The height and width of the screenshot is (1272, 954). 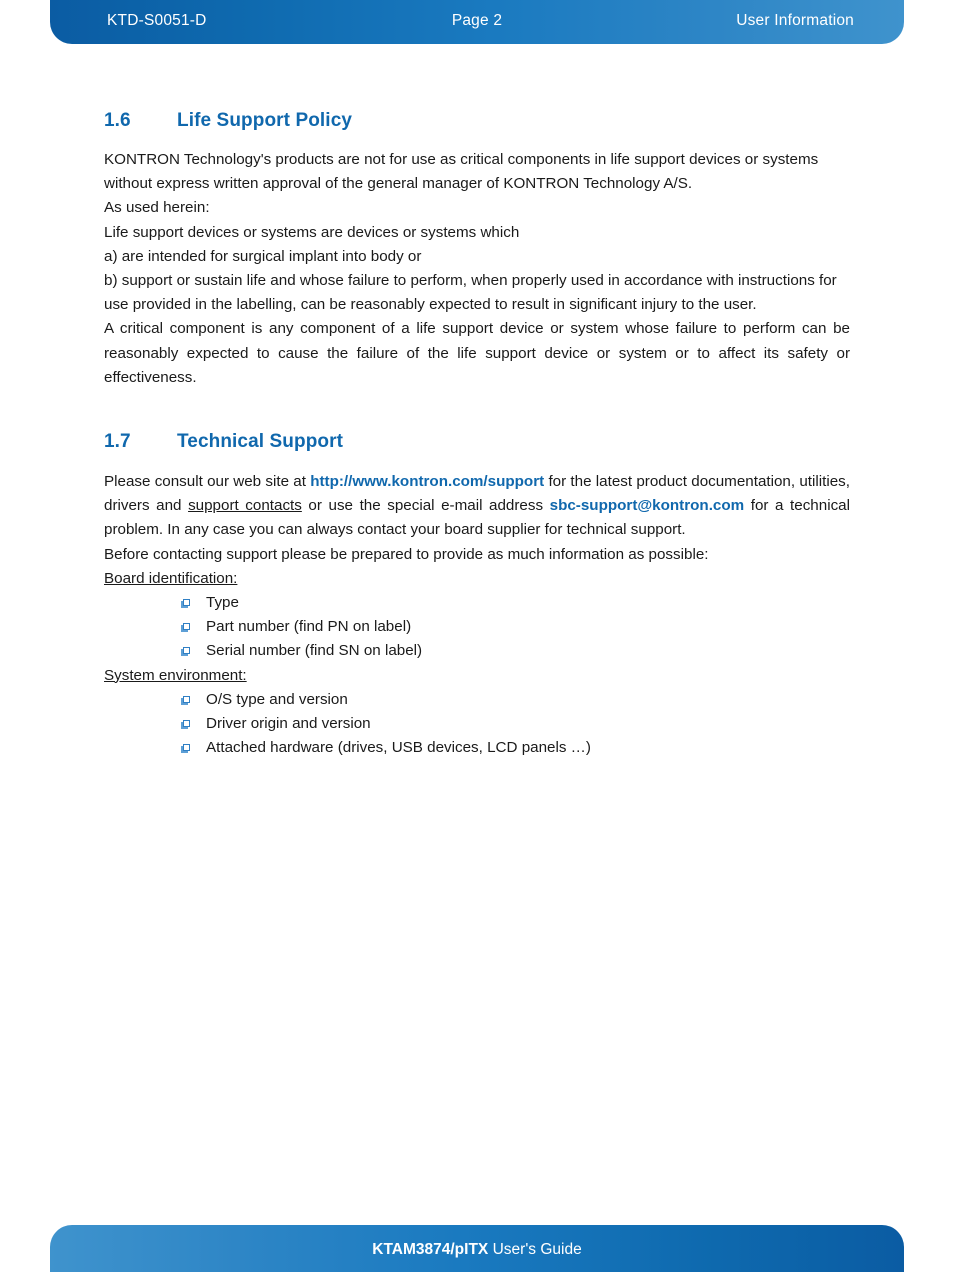 What do you see at coordinates (535, 1249) in the screenshot?
I see `footer-guide-label: User's Guide` at bounding box center [535, 1249].